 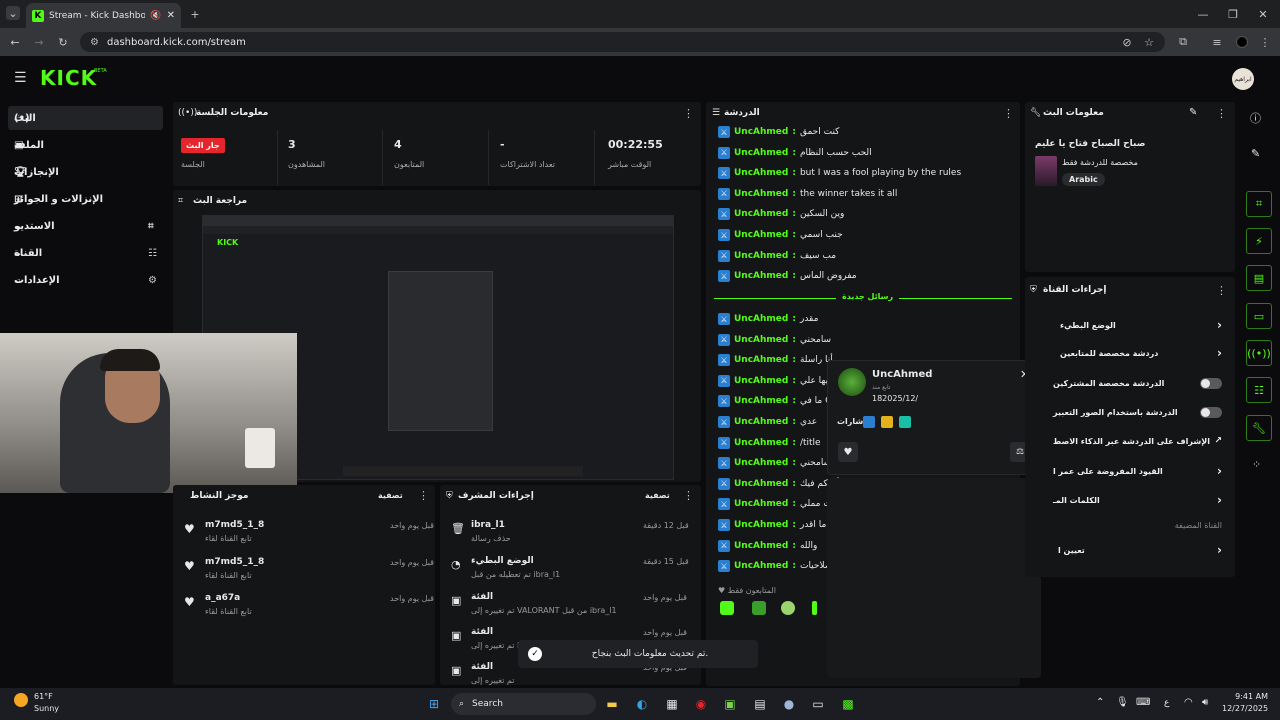 What do you see at coordinates (612, 704) in the screenshot?
I see `file-explorer-icon: ▬` at bounding box center [612, 704].